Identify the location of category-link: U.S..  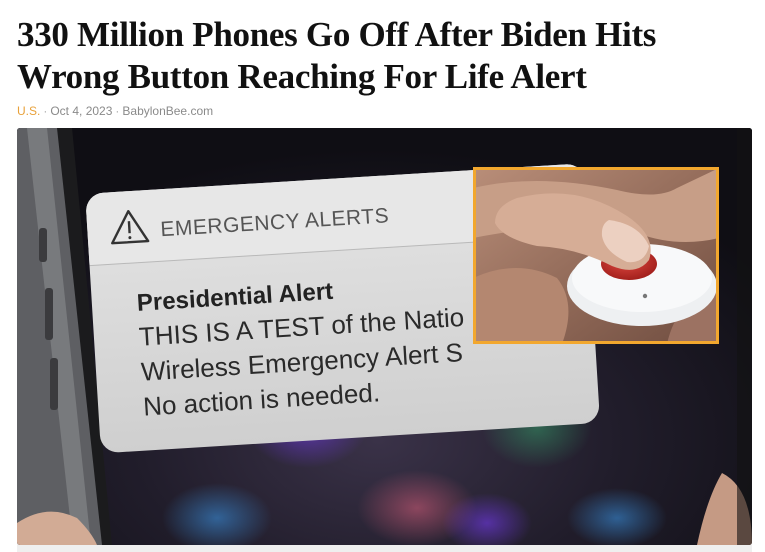
(28, 111).